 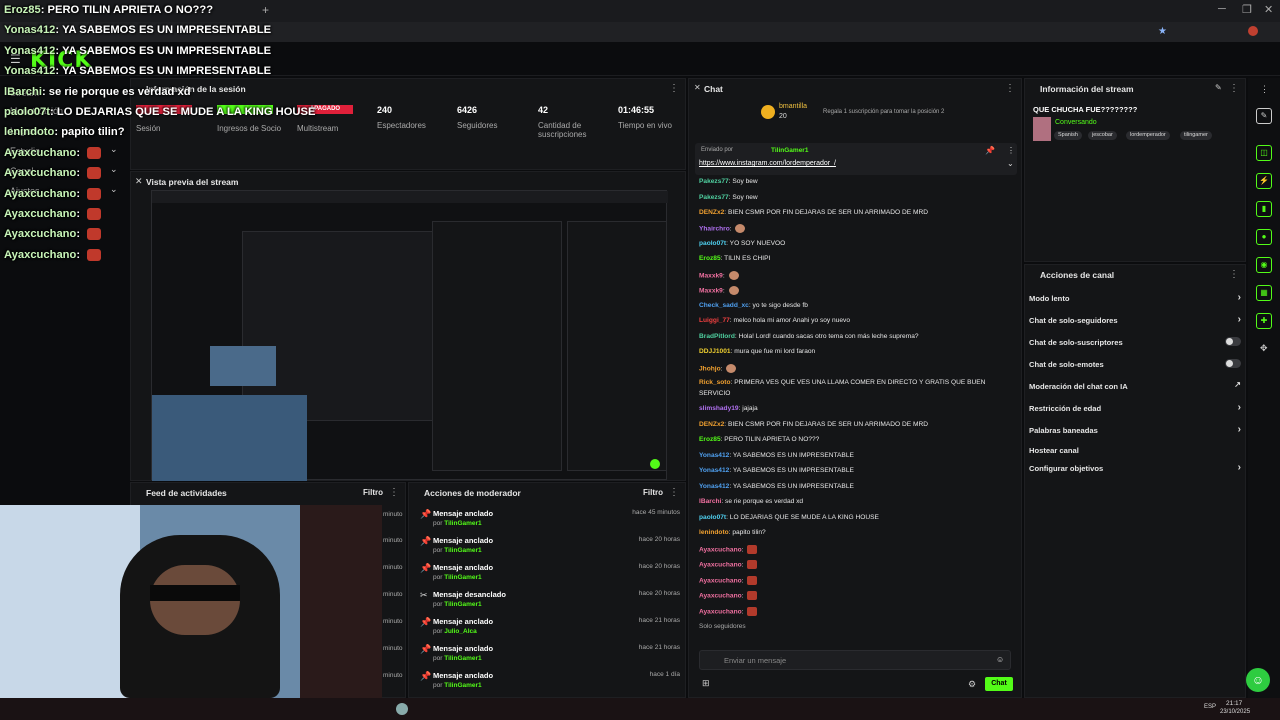 I want to click on chat-username: lenindoto, so click(x=714, y=532).